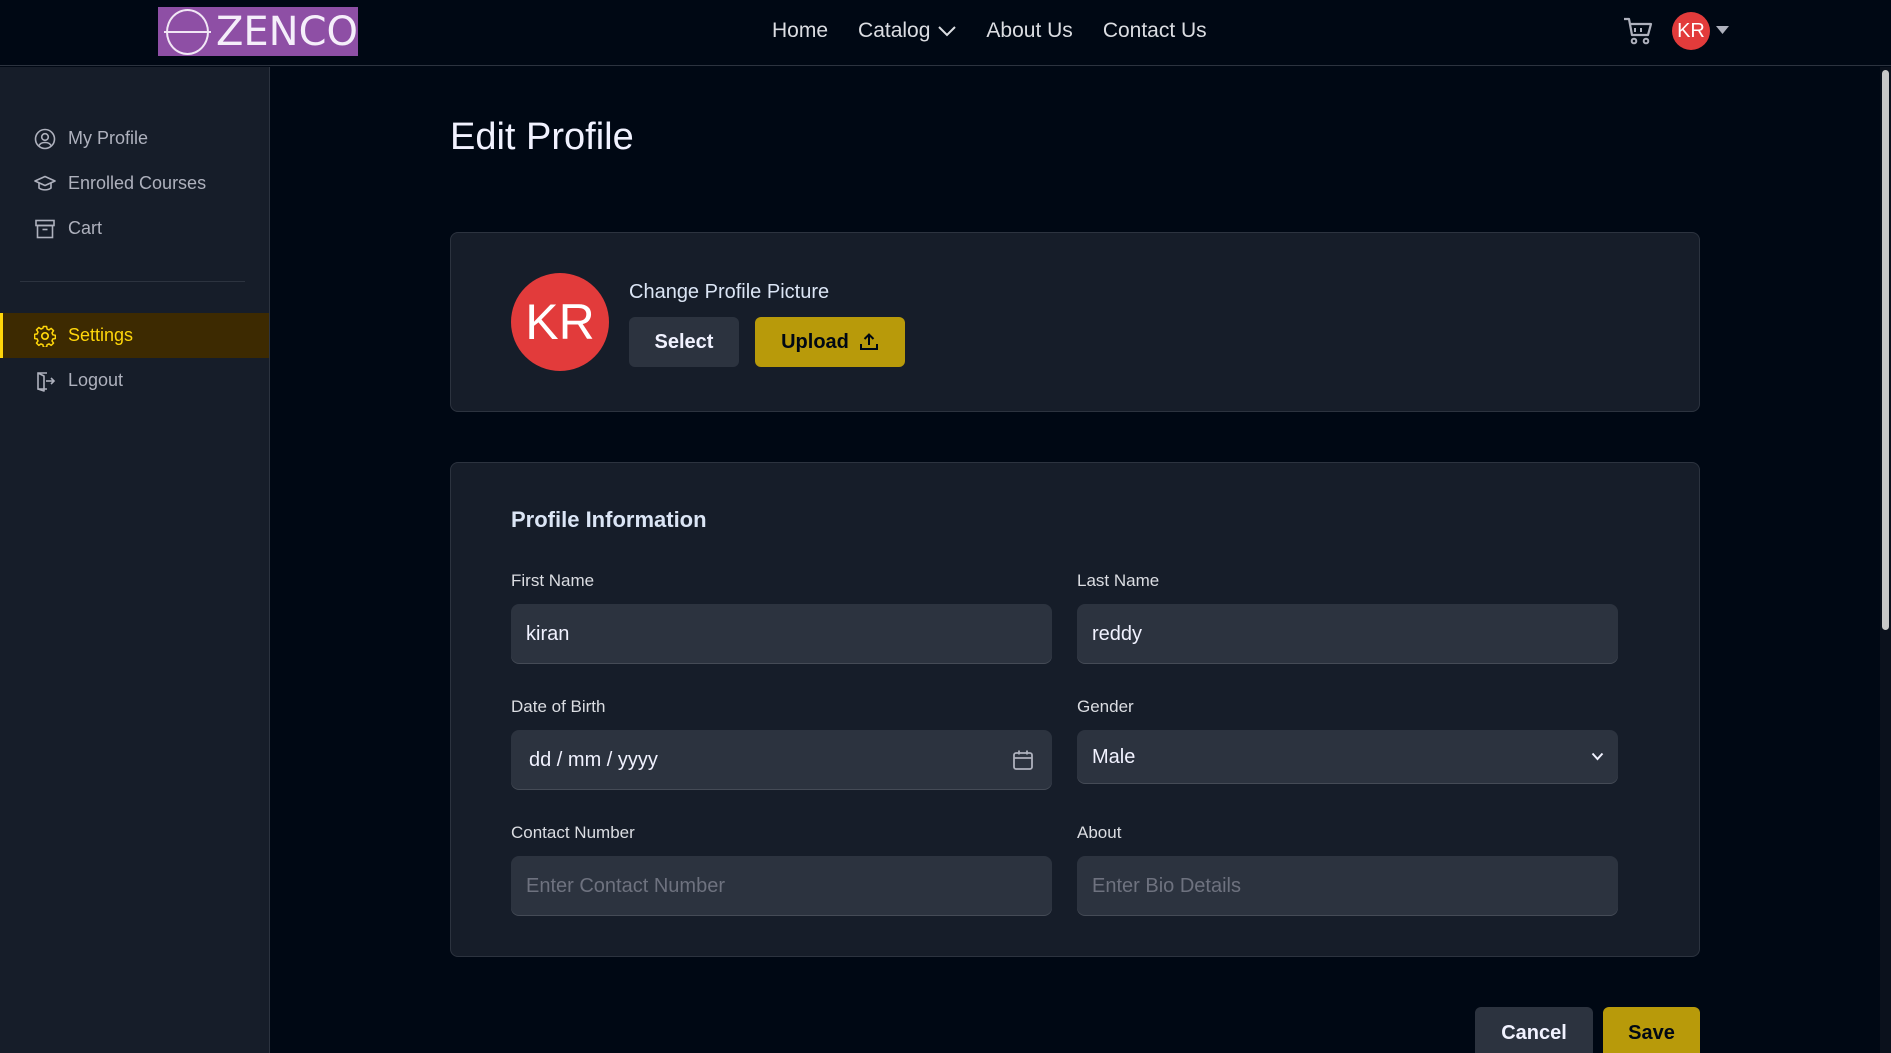 The width and height of the screenshot is (1891, 1053). I want to click on graduation-cap-icon, so click(45, 183).